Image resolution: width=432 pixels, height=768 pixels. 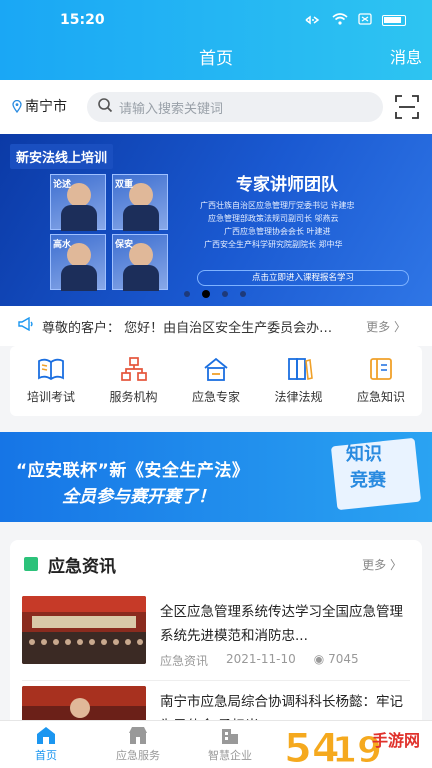 I want to click on carousel-dot-active, so click(x=206, y=294).